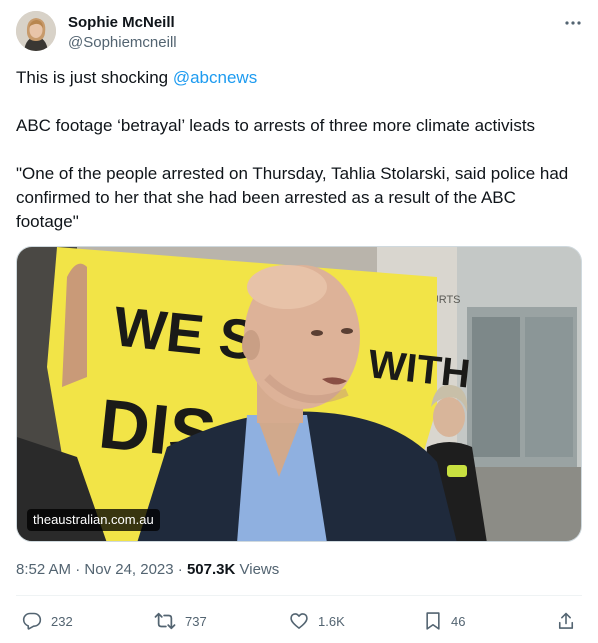  What do you see at coordinates (211, 569) in the screenshot?
I see `views-count: 507.3K` at bounding box center [211, 569].